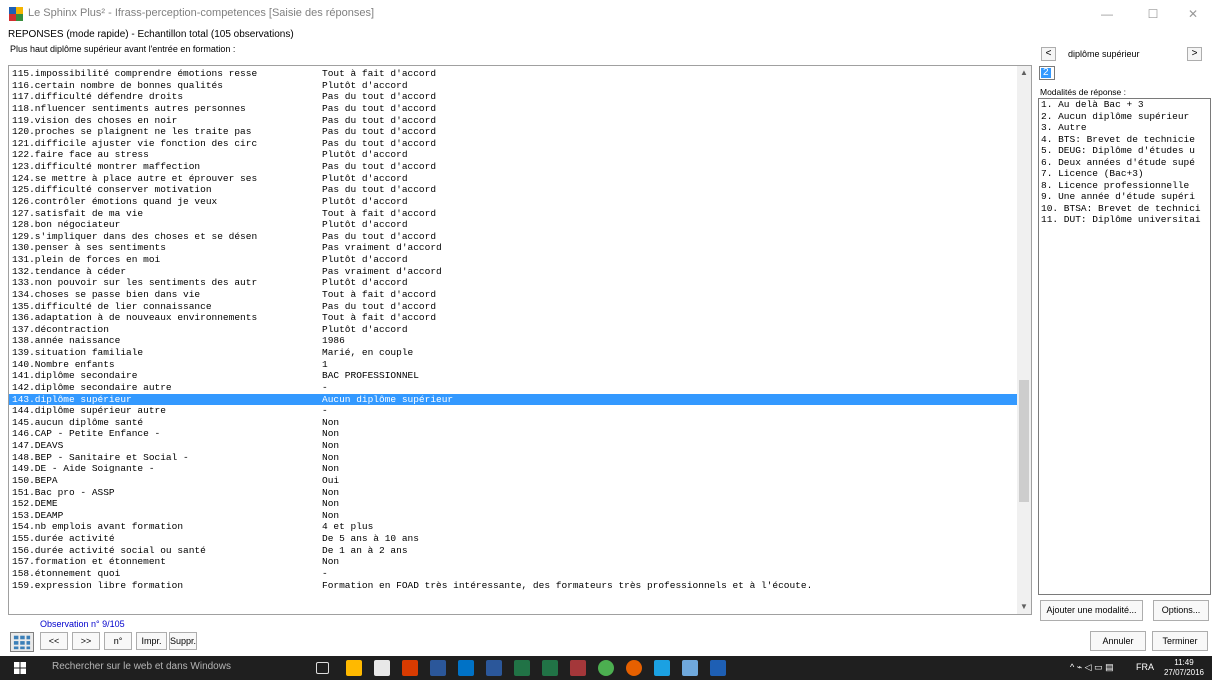 Image resolution: width=1212 pixels, height=680 pixels. Describe the element at coordinates (1191, 14) in the screenshot. I see `close-button: ✕` at that location.